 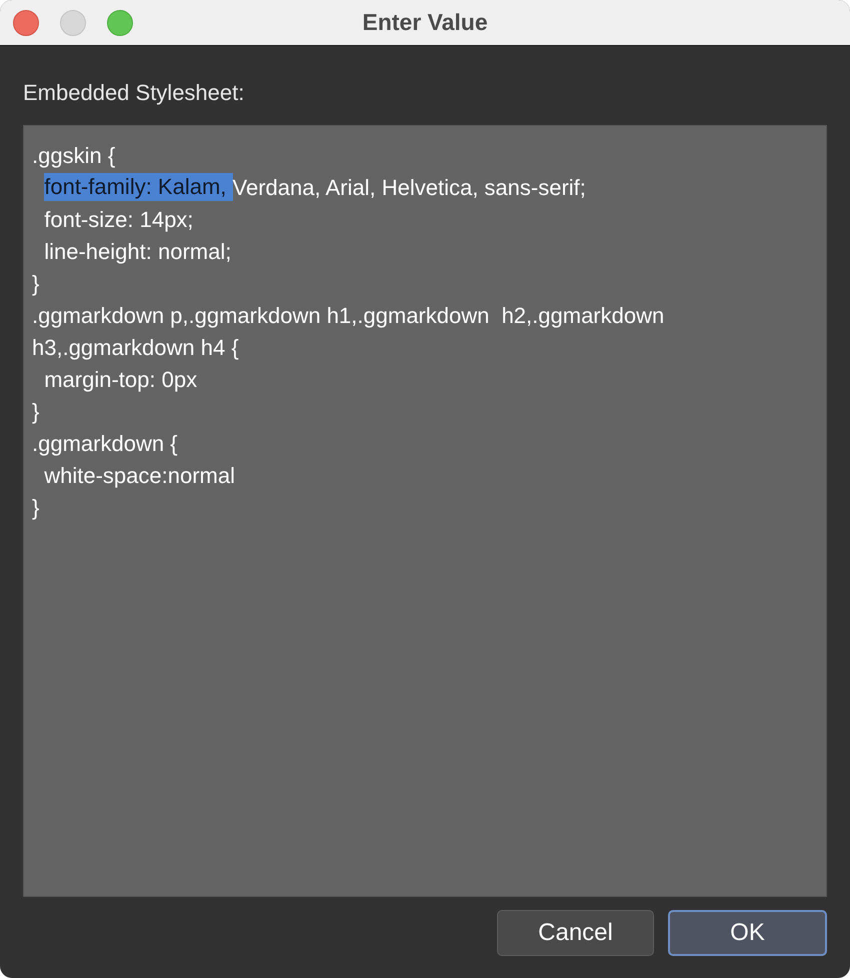 I want to click on ok-button: OK, so click(x=747, y=933).